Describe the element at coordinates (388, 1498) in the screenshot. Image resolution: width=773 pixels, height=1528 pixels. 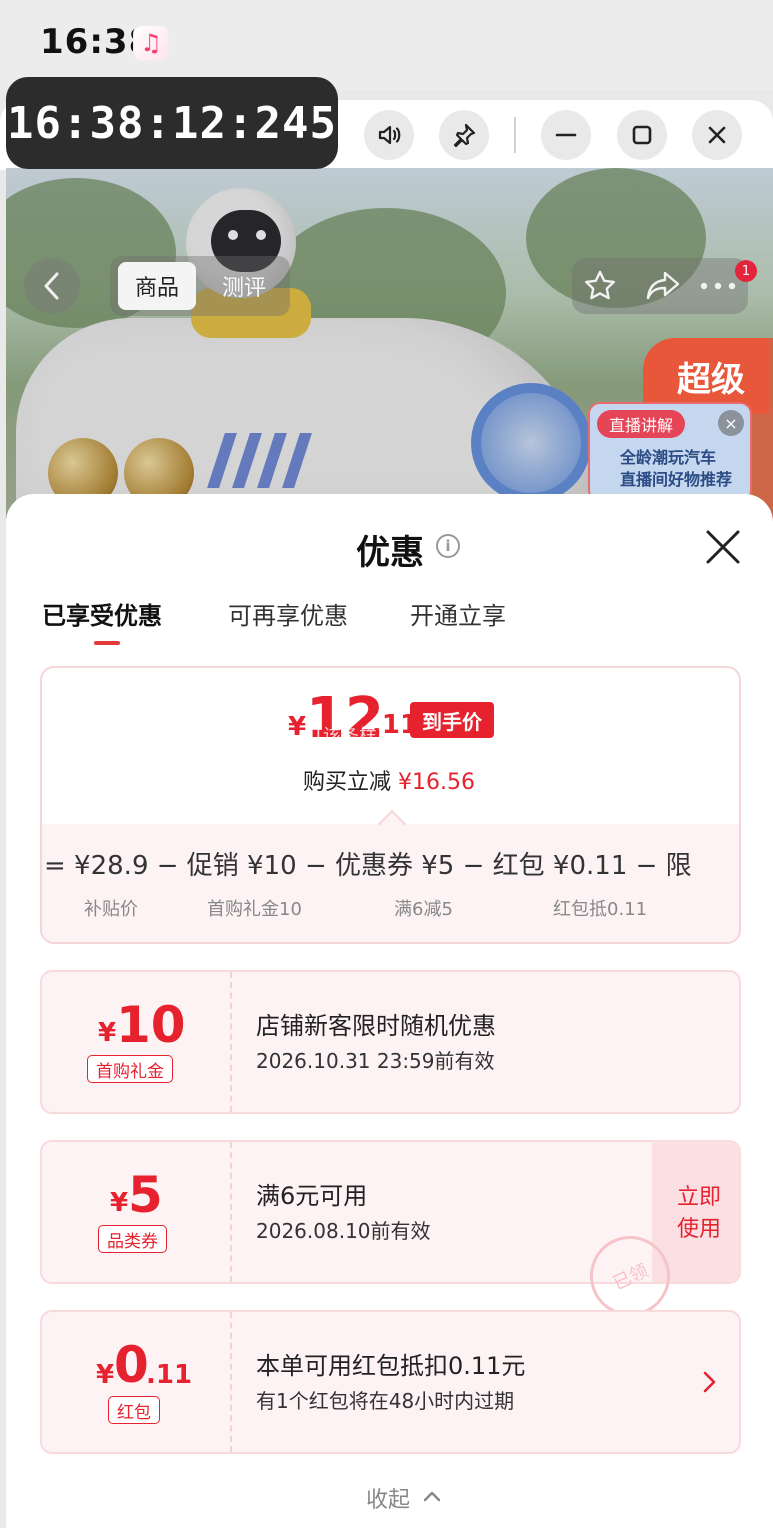
I see `collapse-button: 收起` at that location.